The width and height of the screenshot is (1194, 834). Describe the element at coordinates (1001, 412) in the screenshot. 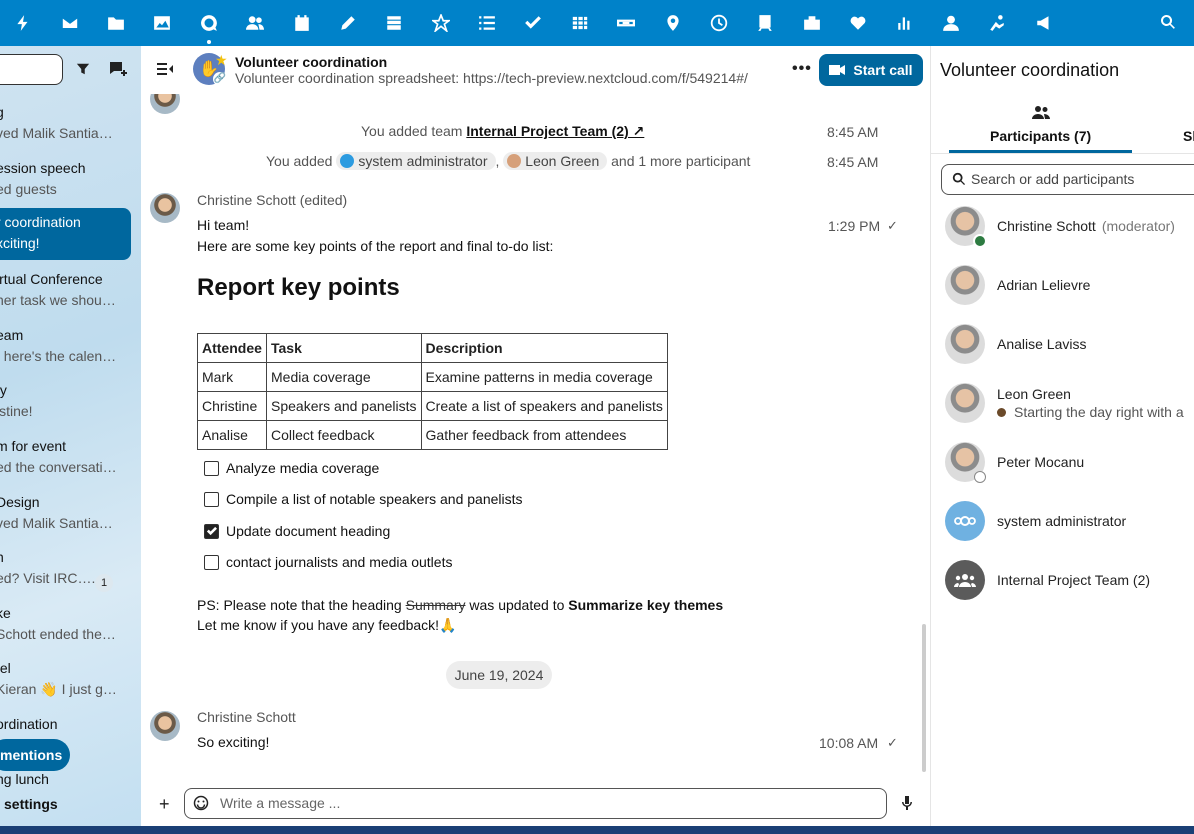

I see `coffee-status-icon` at that location.